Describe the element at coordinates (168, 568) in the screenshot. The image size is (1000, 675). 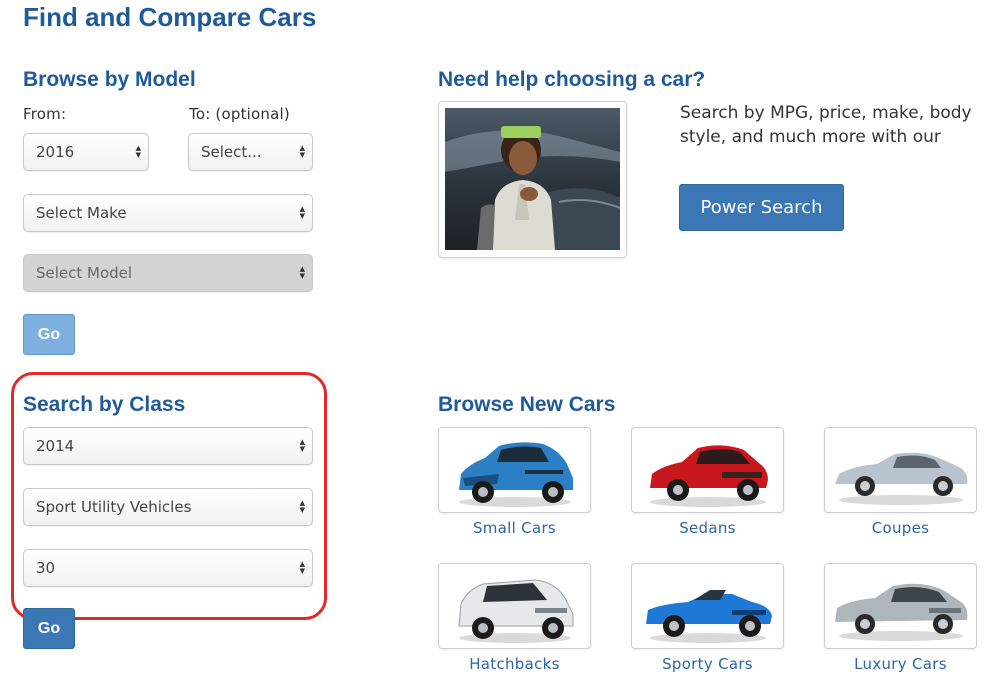
I see `mpg-select: 30 ▲ ▼` at that location.